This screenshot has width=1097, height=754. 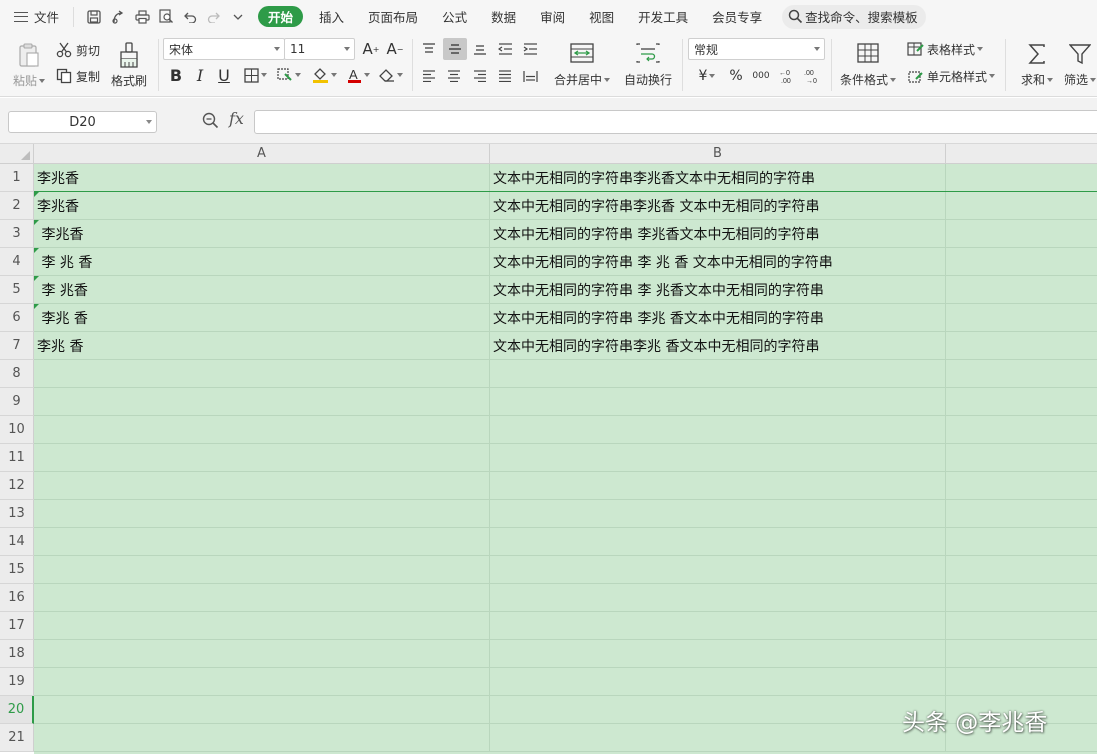 I want to click on redo-icon, so click(x=214, y=17).